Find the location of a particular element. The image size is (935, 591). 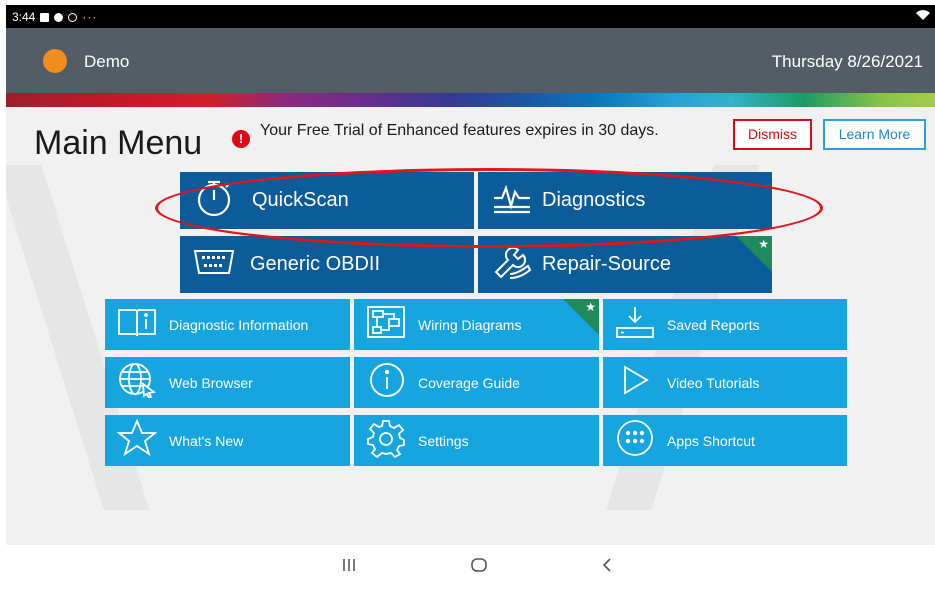

star-outline-icon is located at coordinates (137, 440).